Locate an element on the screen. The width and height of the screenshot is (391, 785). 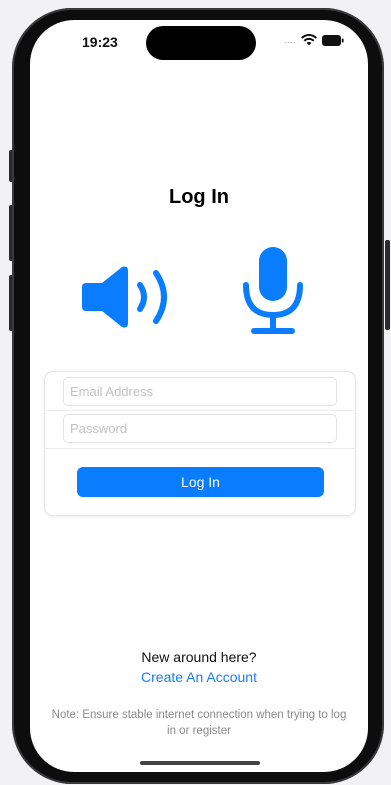
email-field is located at coordinates (200, 391).